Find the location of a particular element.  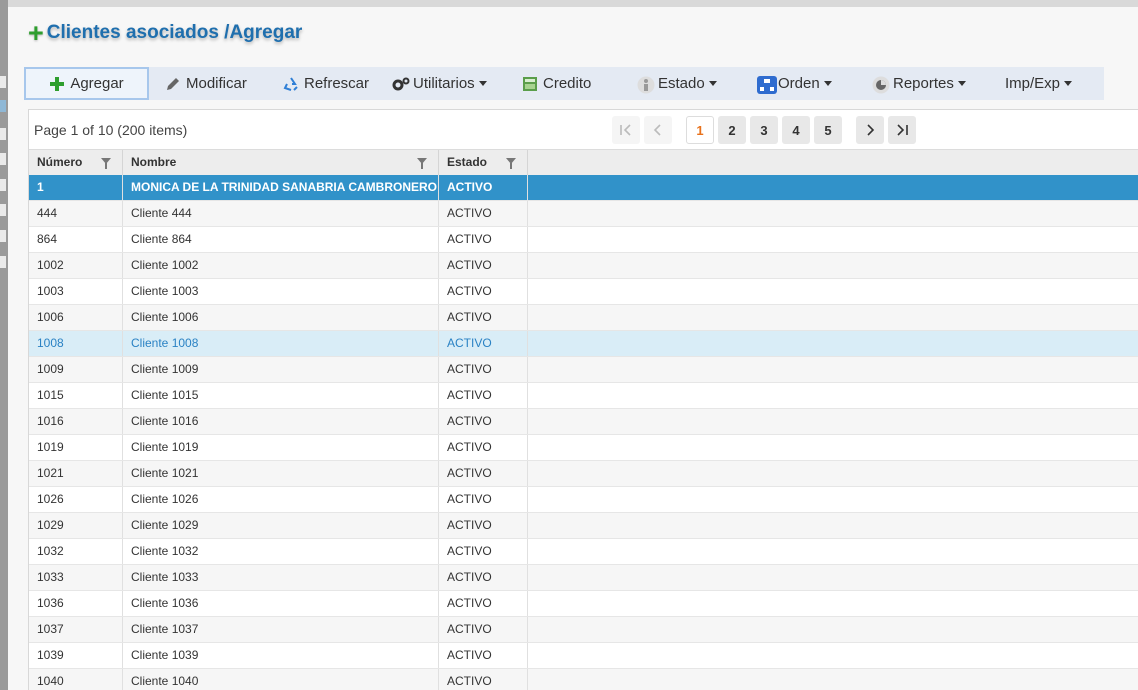

cell-numero: 1015 is located at coordinates (76, 395).